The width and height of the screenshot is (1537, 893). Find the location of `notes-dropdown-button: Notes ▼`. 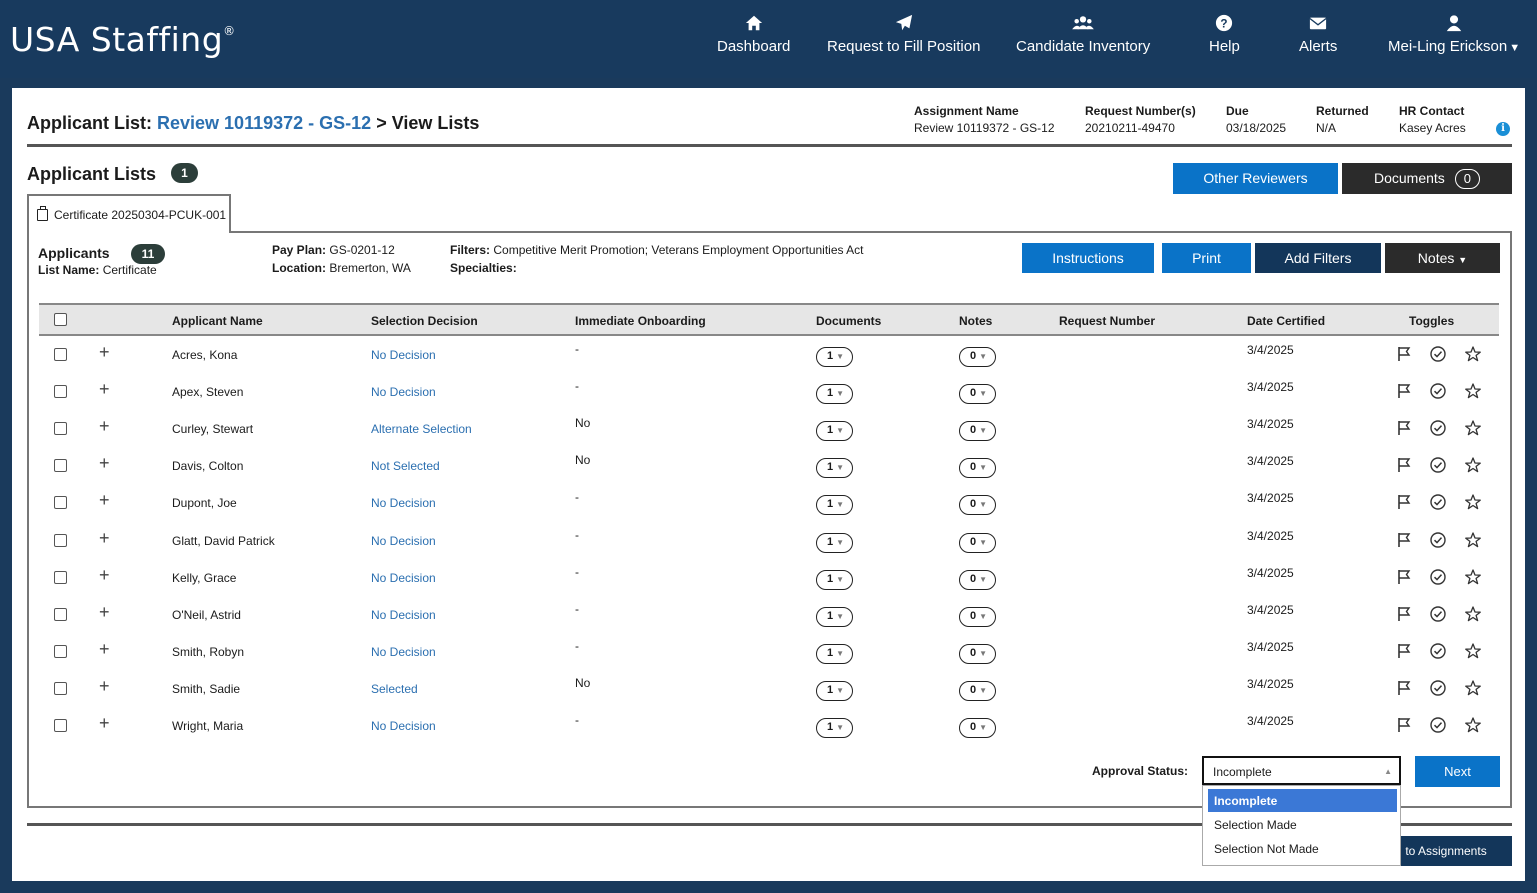

notes-dropdown-button: Notes ▼ is located at coordinates (1442, 258).